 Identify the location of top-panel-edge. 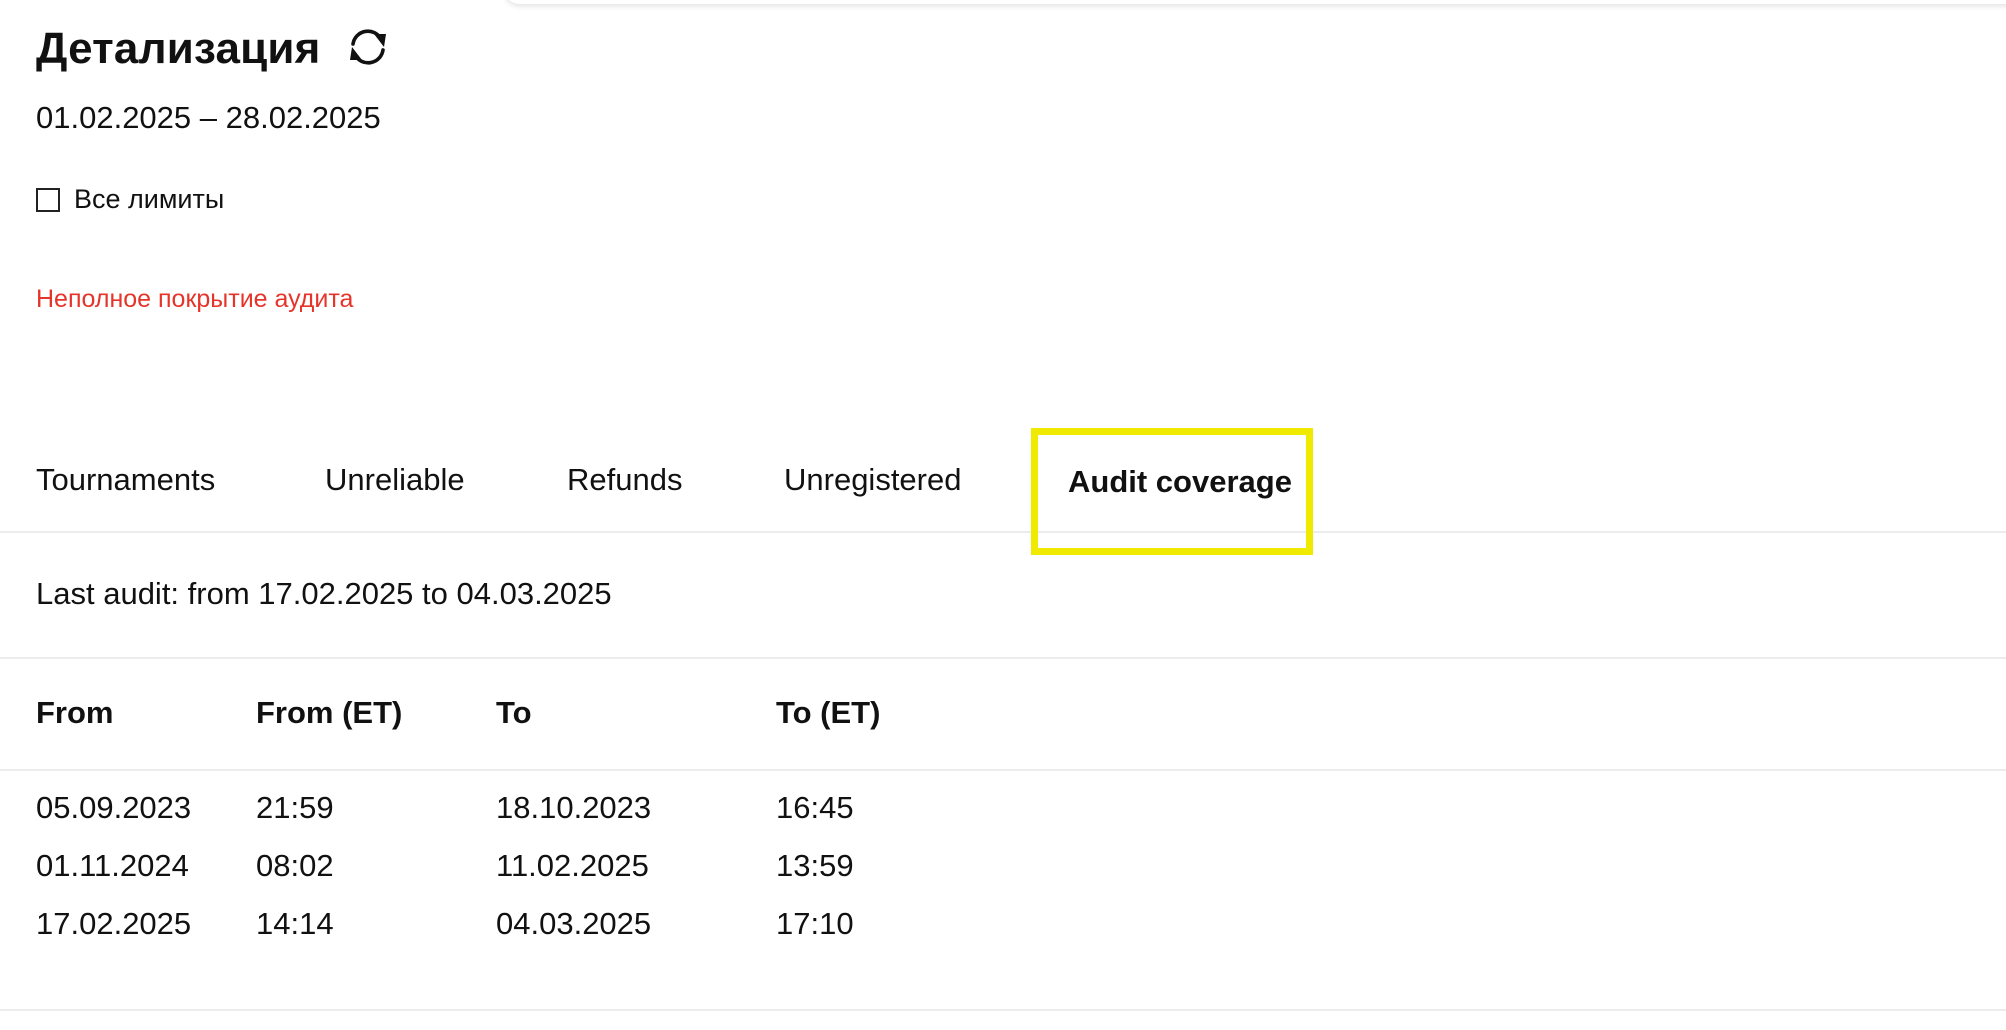
(1255, 2).